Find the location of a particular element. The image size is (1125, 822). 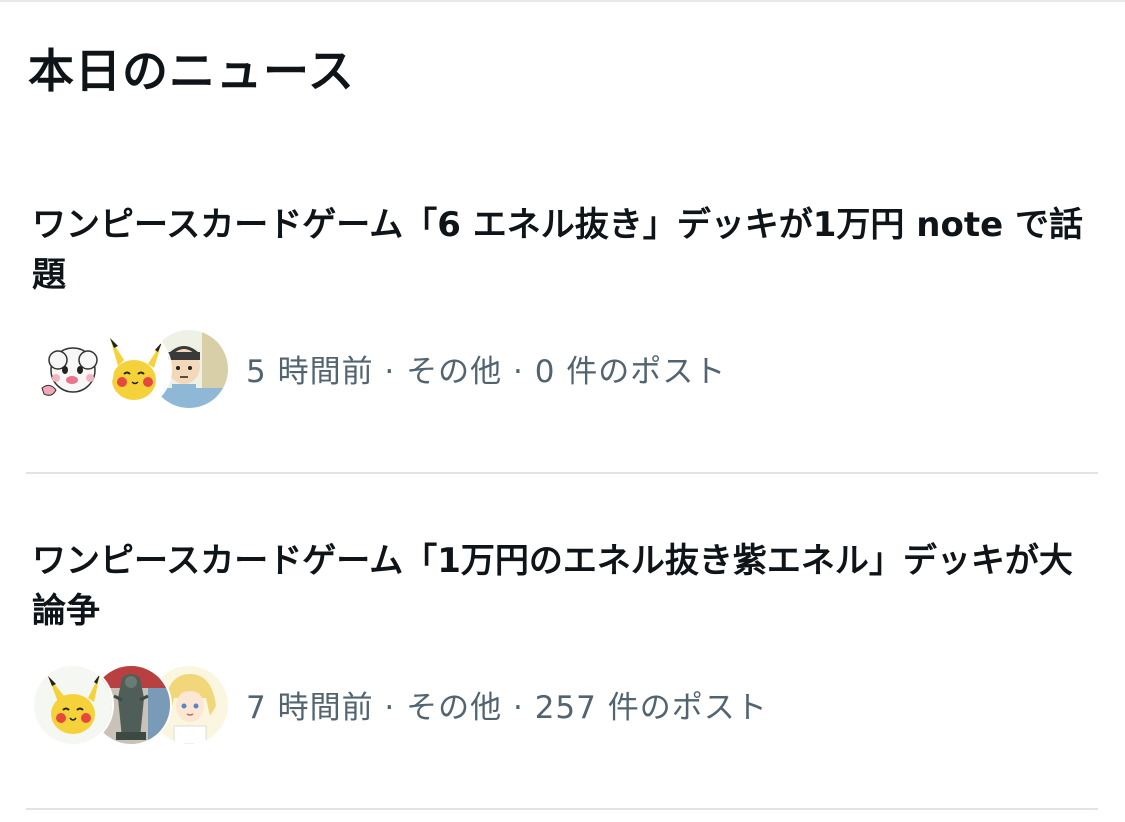

news-meta: 5 時間前 · その他 · 0 件のポスト is located at coordinates (379, 368).